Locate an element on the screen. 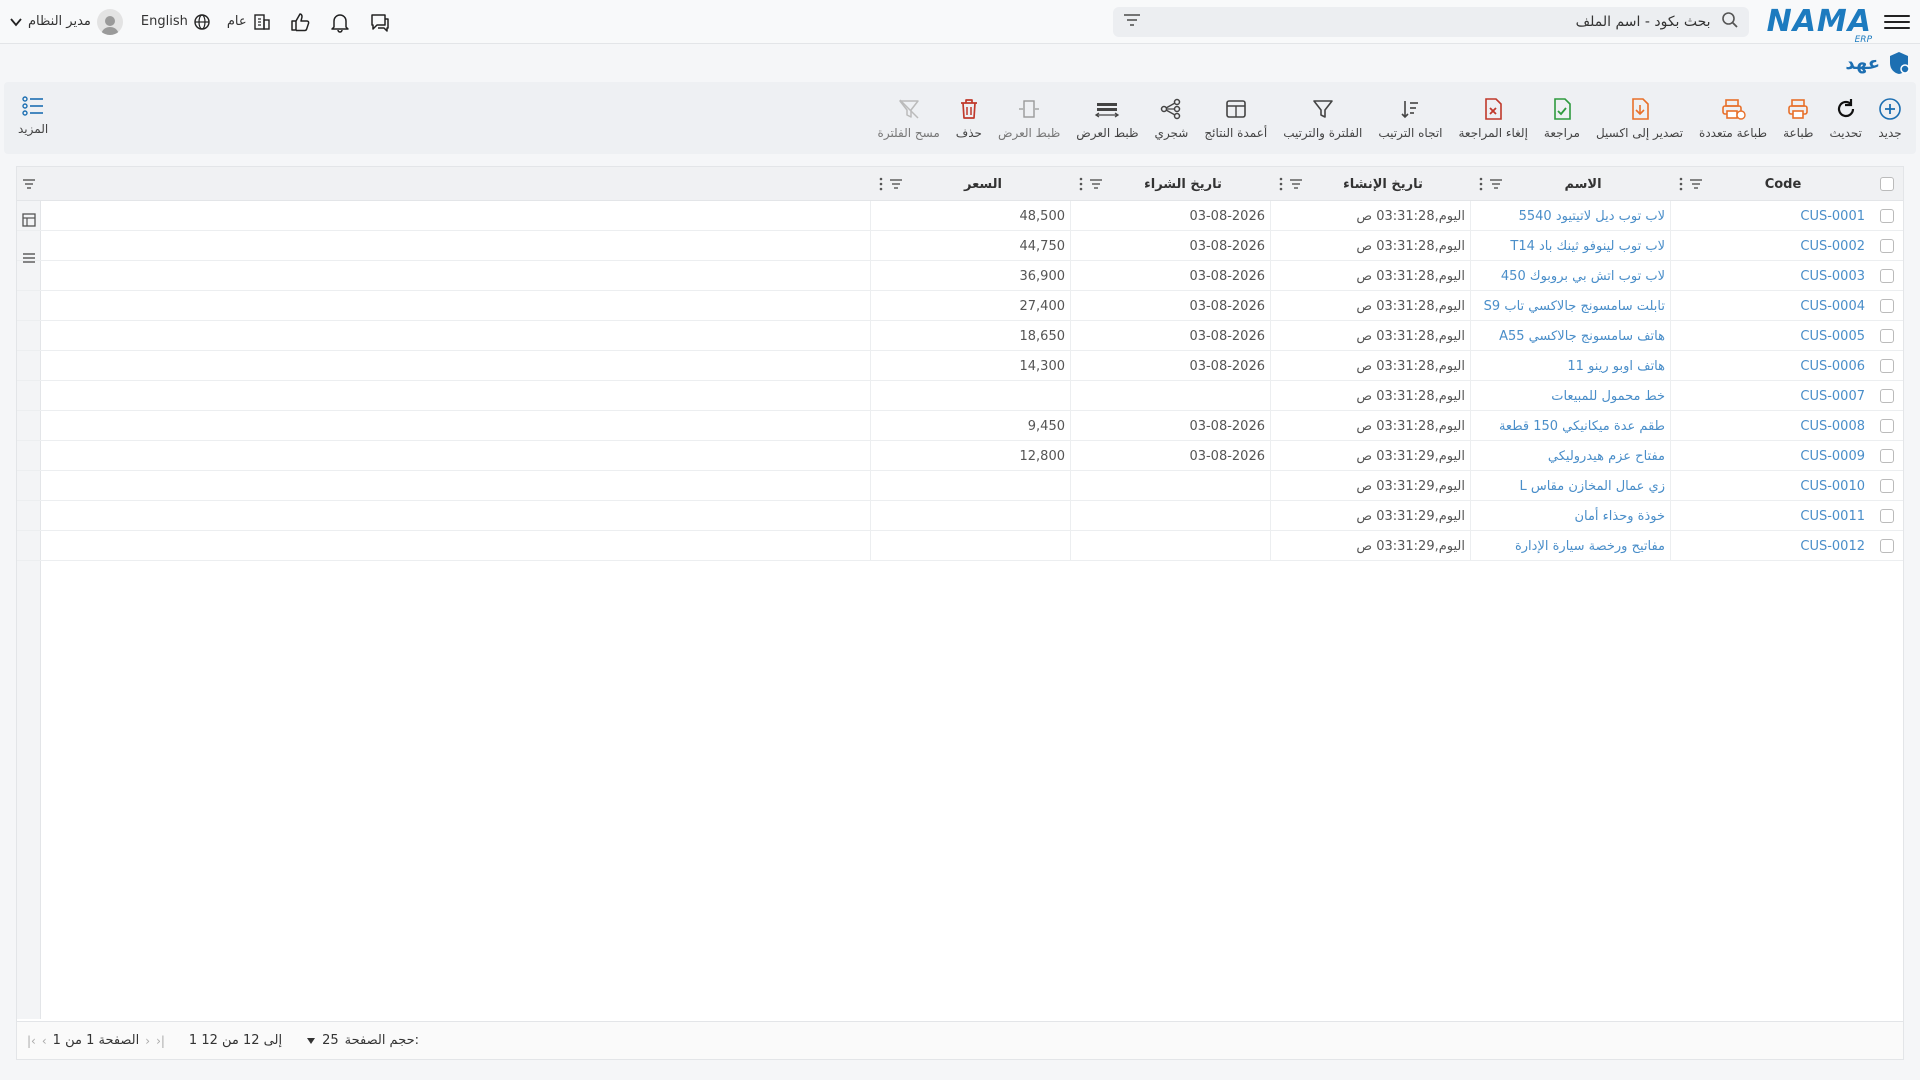  cell-name: طقم عدة ميكانيكي 150 قطعة is located at coordinates (1571, 426).